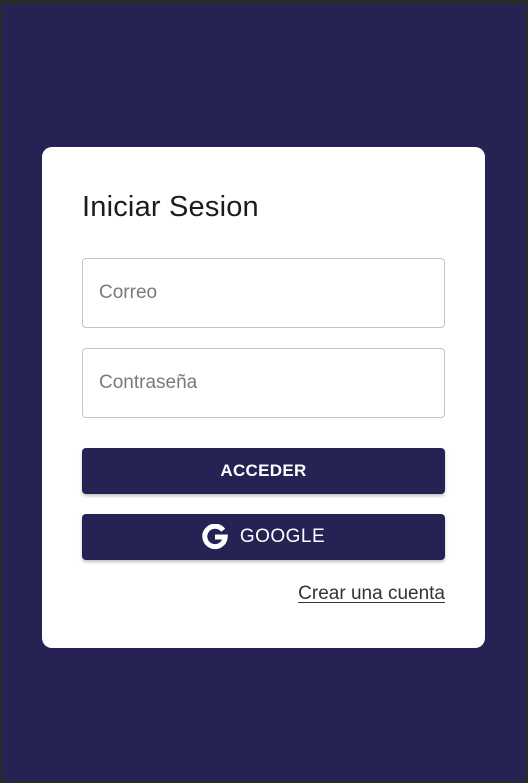 The width and height of the screenshot is (528, 783). I want to click on page-title: Iniciar Sesion, so click(170, 207).